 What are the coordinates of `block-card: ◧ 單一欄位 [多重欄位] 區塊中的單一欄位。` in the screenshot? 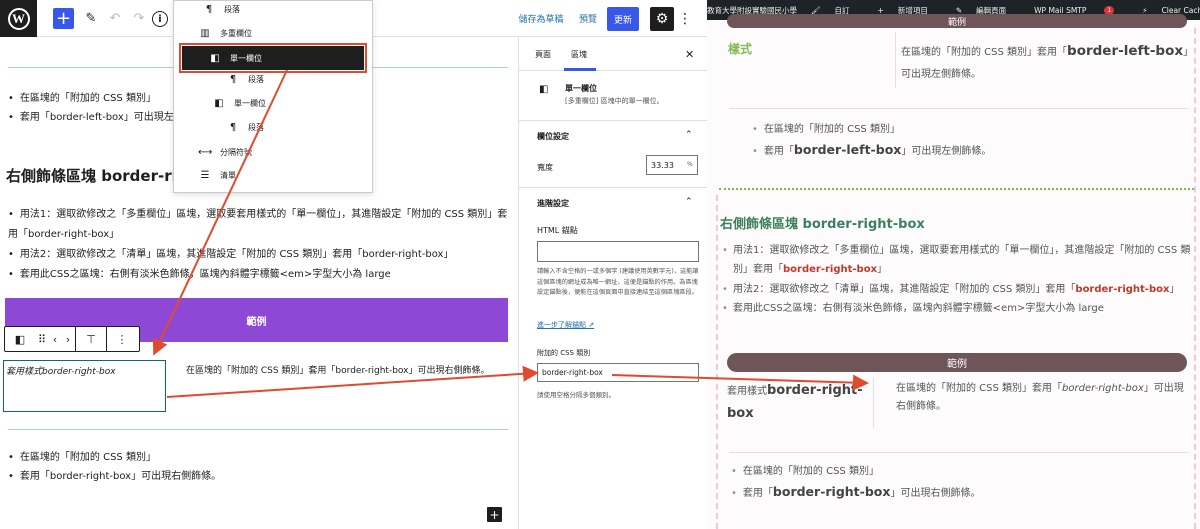 It's located at (613, 96).